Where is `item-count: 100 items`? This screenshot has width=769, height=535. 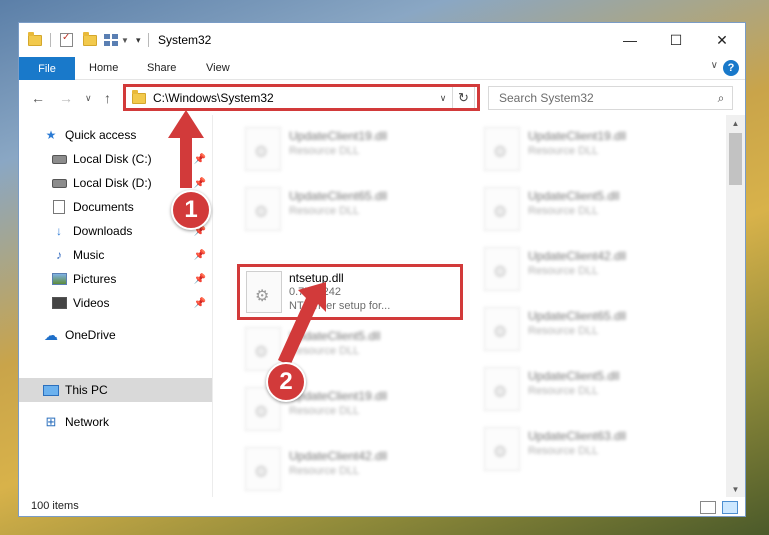
item-count: 100 items is located at coordinates (55, 506).